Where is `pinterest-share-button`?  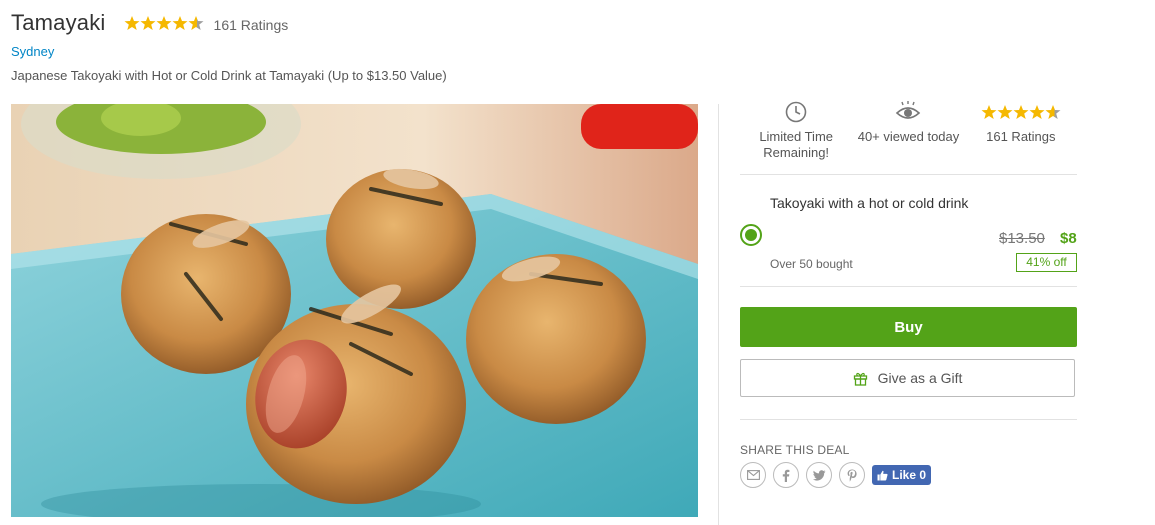
pinterest-share-button is located at coordinates (852, 475).